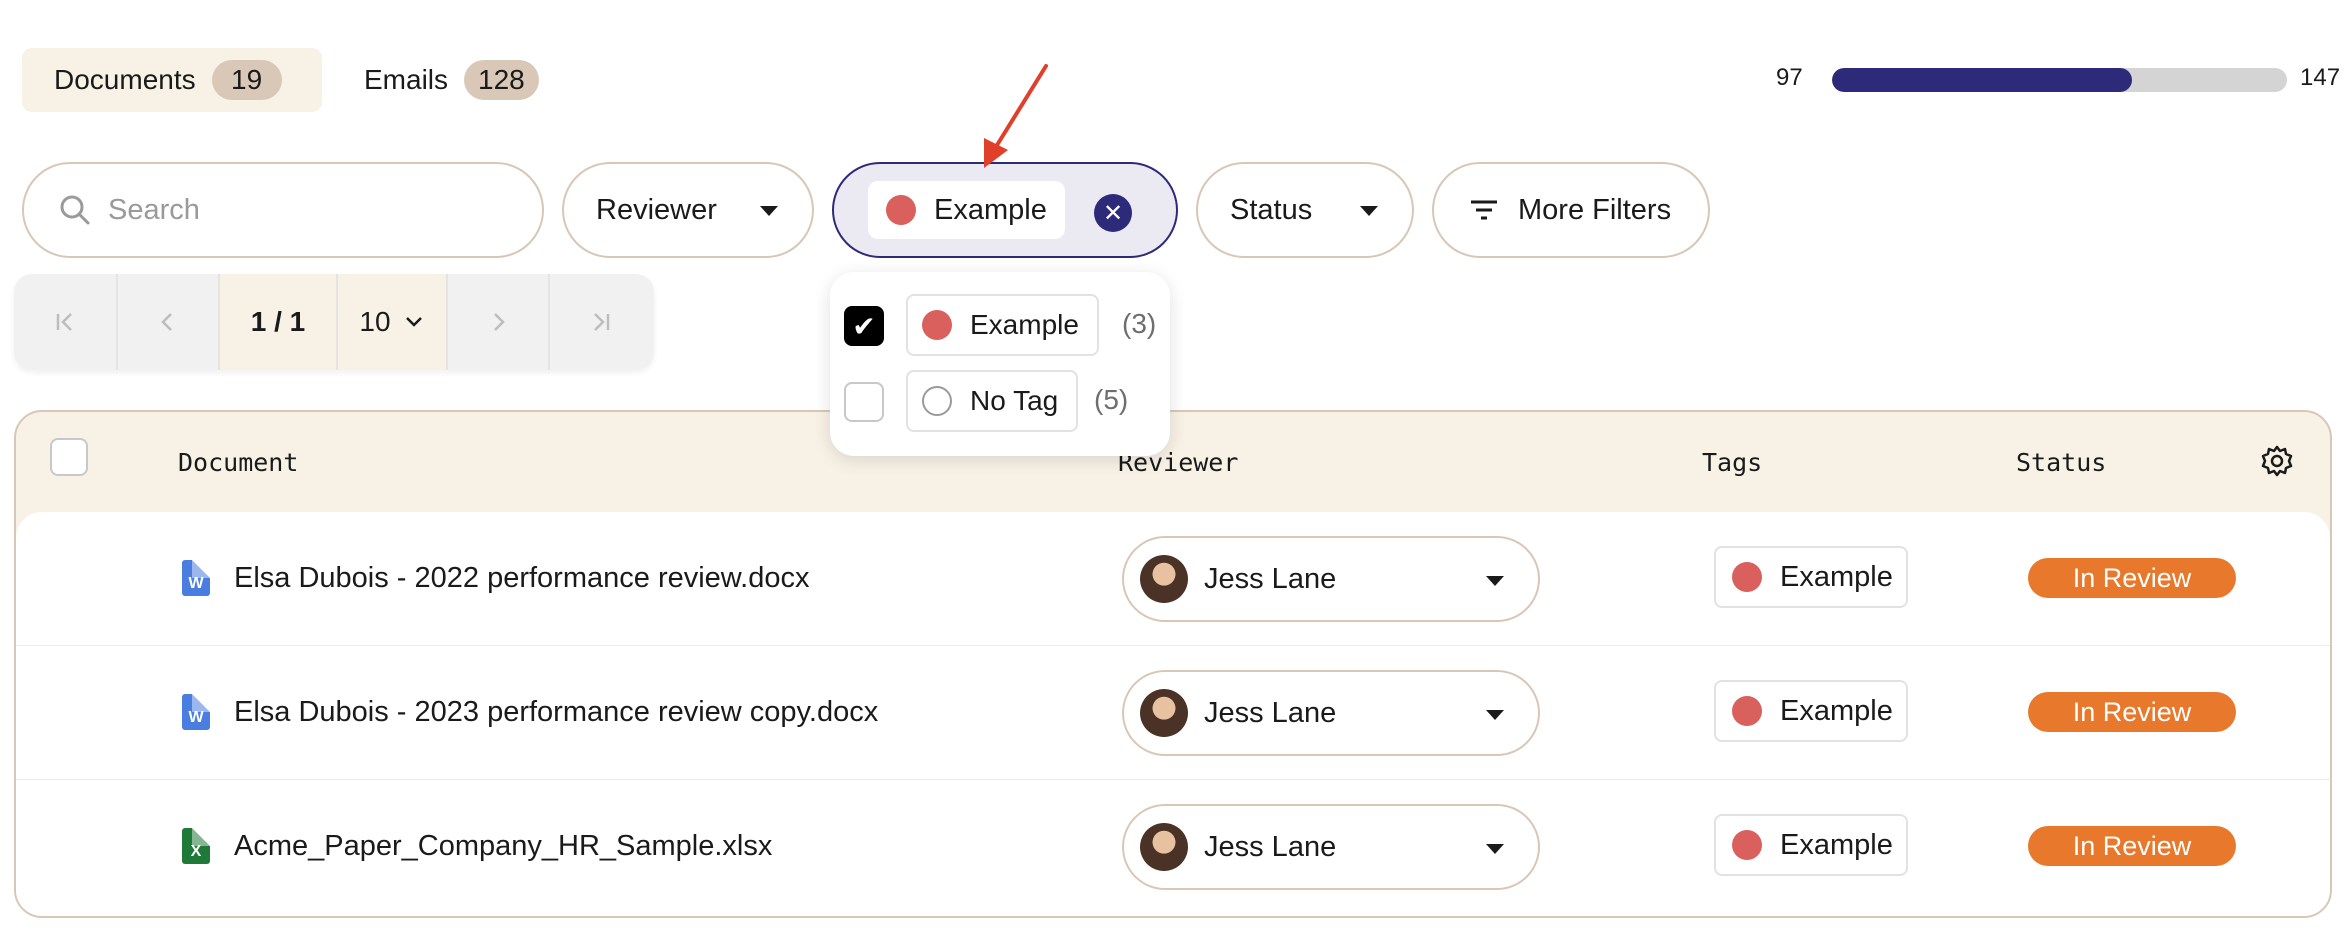  What do you see at coordinates (1982, 80) in the screenshot?
I see `progress-bar-fill` at bounding box center [1982, 80].